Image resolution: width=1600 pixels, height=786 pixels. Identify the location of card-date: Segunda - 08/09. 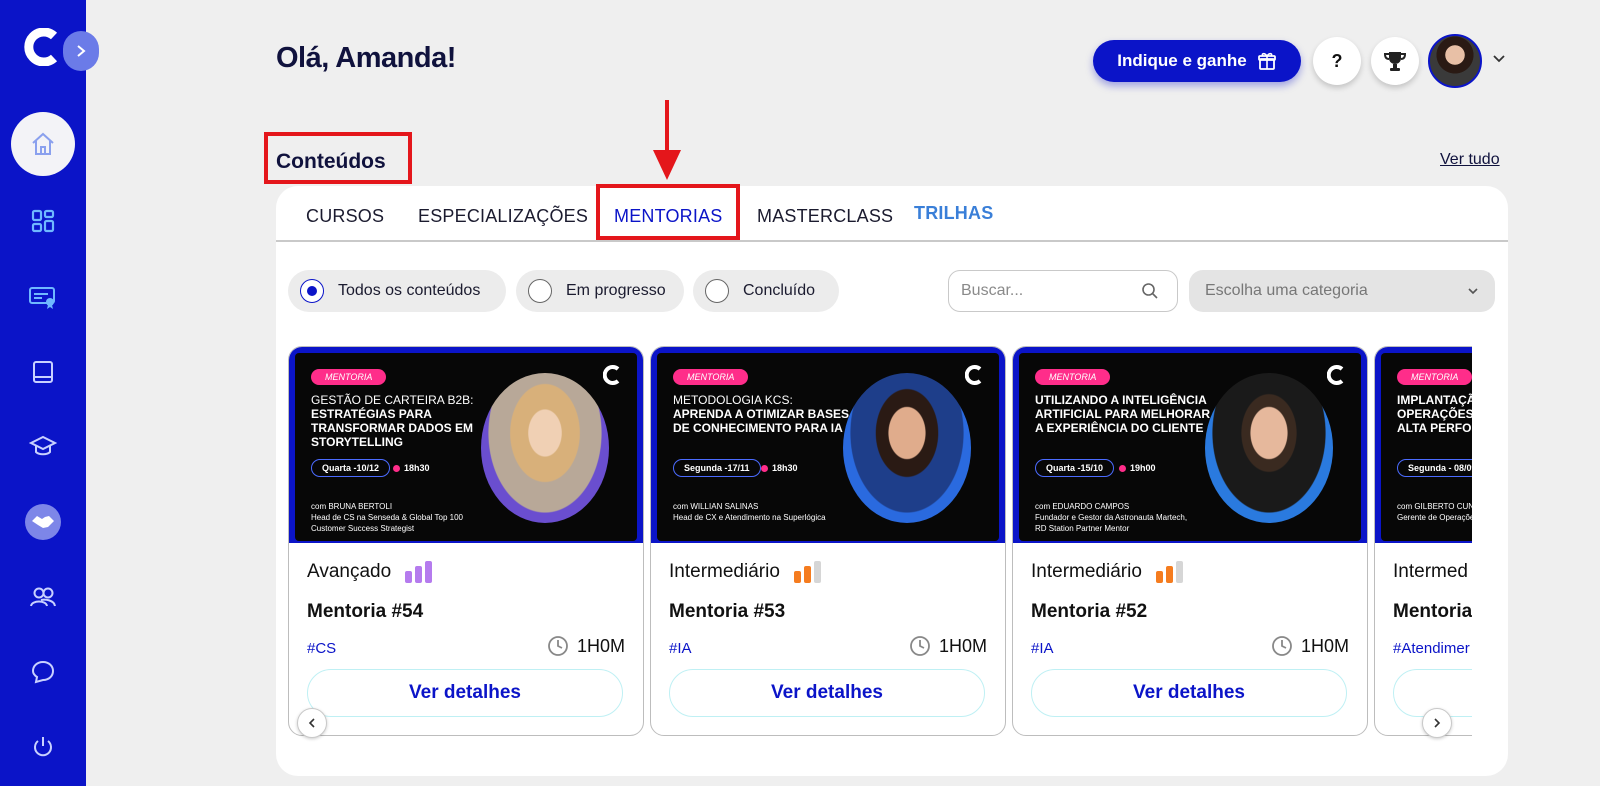
(1434, 468).